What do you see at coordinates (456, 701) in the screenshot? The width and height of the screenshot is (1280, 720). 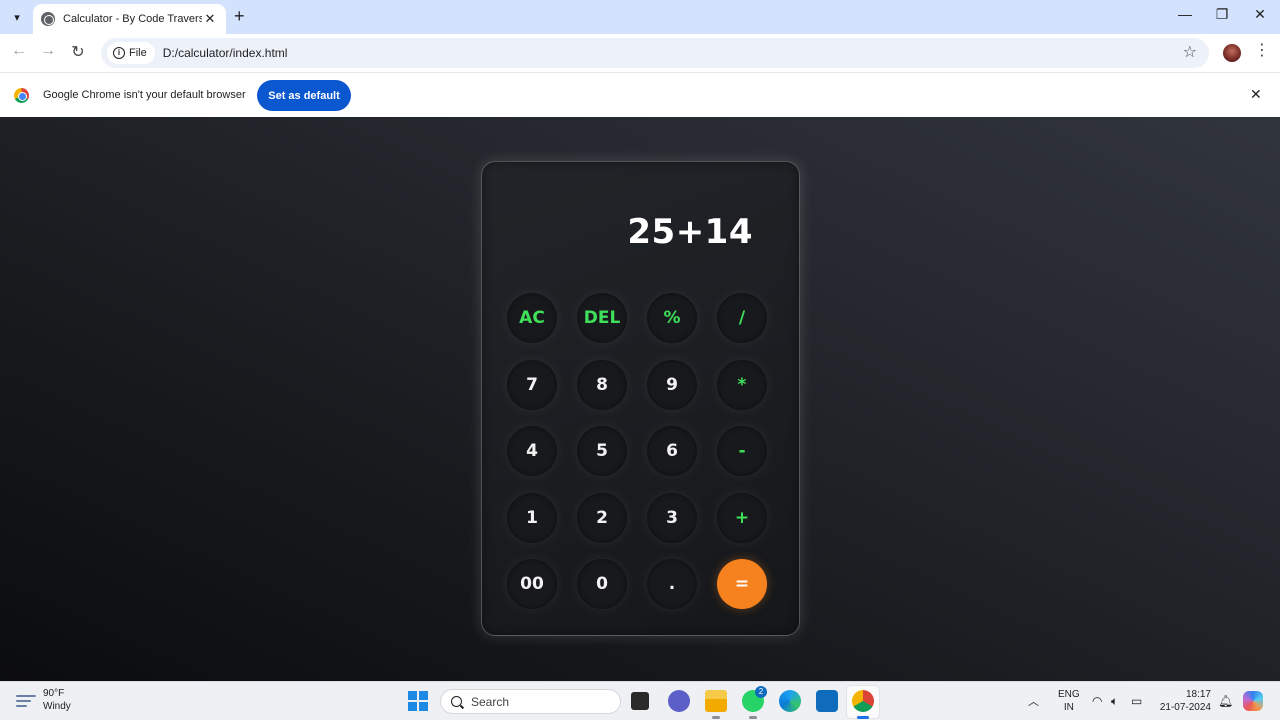 I see `search-icon` at bounding box center [456, 701].